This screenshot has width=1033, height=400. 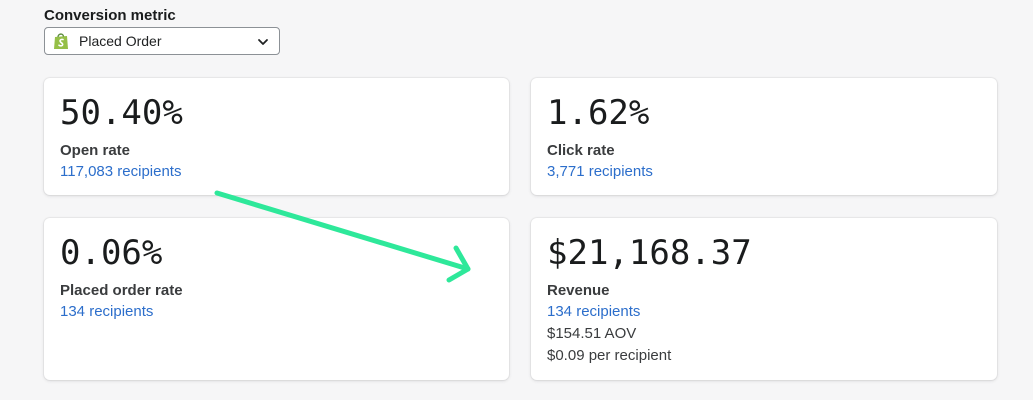 I want to click on open-rate-title: Open rate, so click(x=95, y=150).